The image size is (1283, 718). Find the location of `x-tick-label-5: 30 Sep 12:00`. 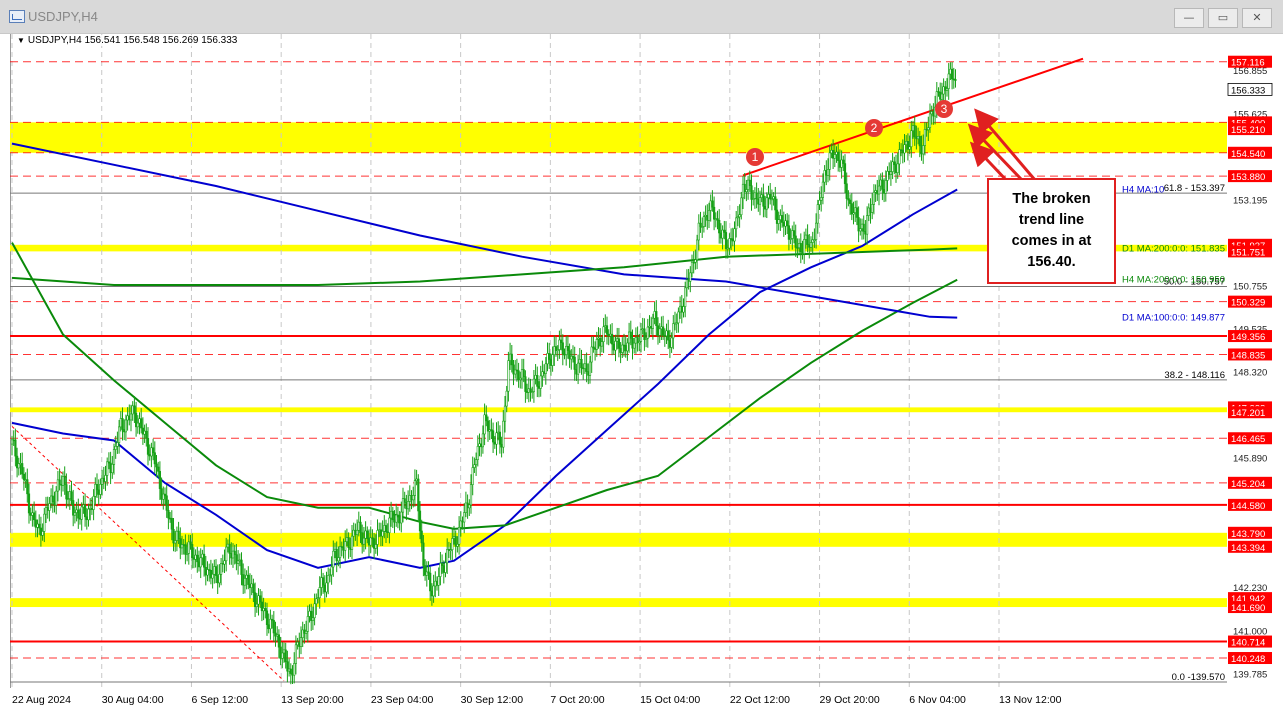

x-tick-label-5: 30 Sep 12:00 is located at coordinates (492, 700).